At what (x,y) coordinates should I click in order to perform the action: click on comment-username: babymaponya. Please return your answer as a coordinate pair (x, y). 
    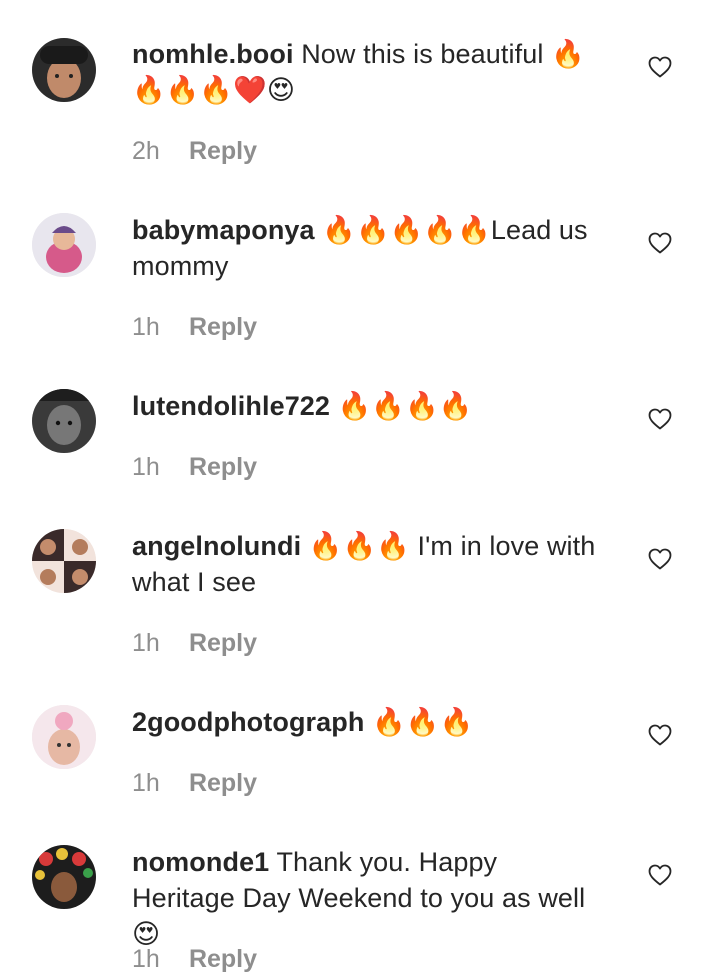
    Looking at the image, I should click on (223, 230).